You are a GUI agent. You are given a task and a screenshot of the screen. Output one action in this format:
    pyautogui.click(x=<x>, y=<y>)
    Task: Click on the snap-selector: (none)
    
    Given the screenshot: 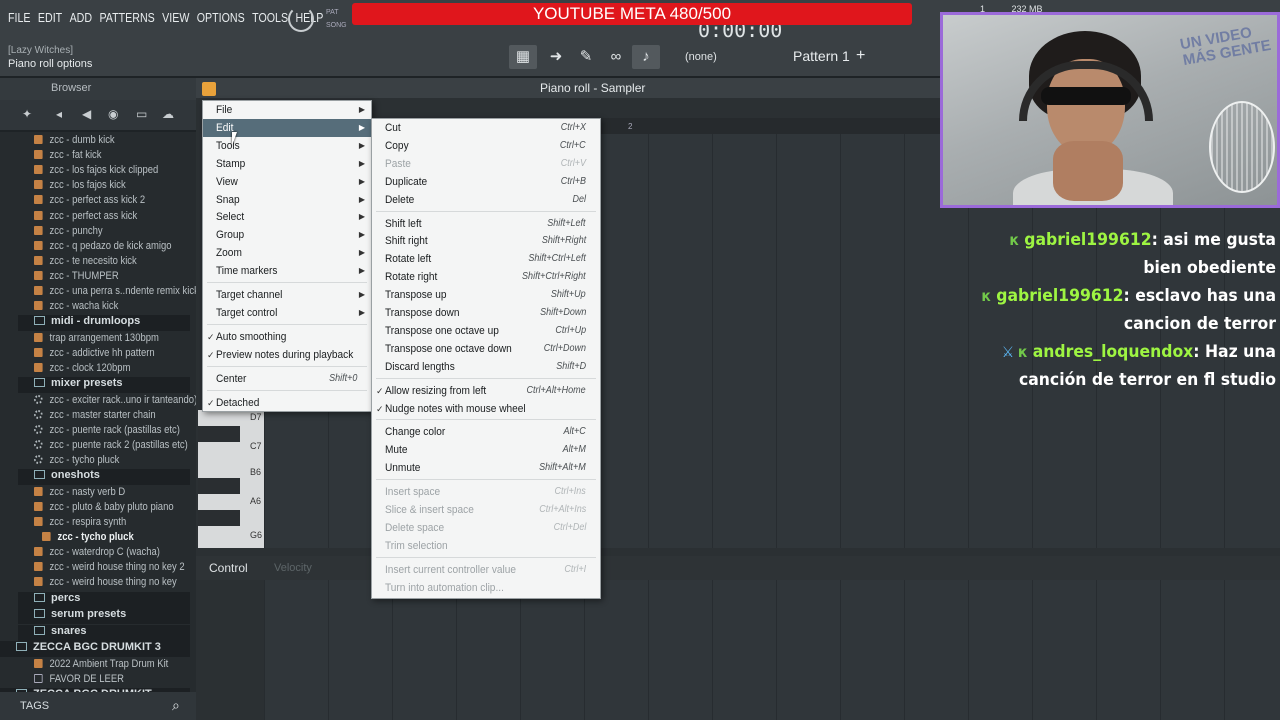 What is the action you would take?
    pyautogui.click(x=701, y=57)
    